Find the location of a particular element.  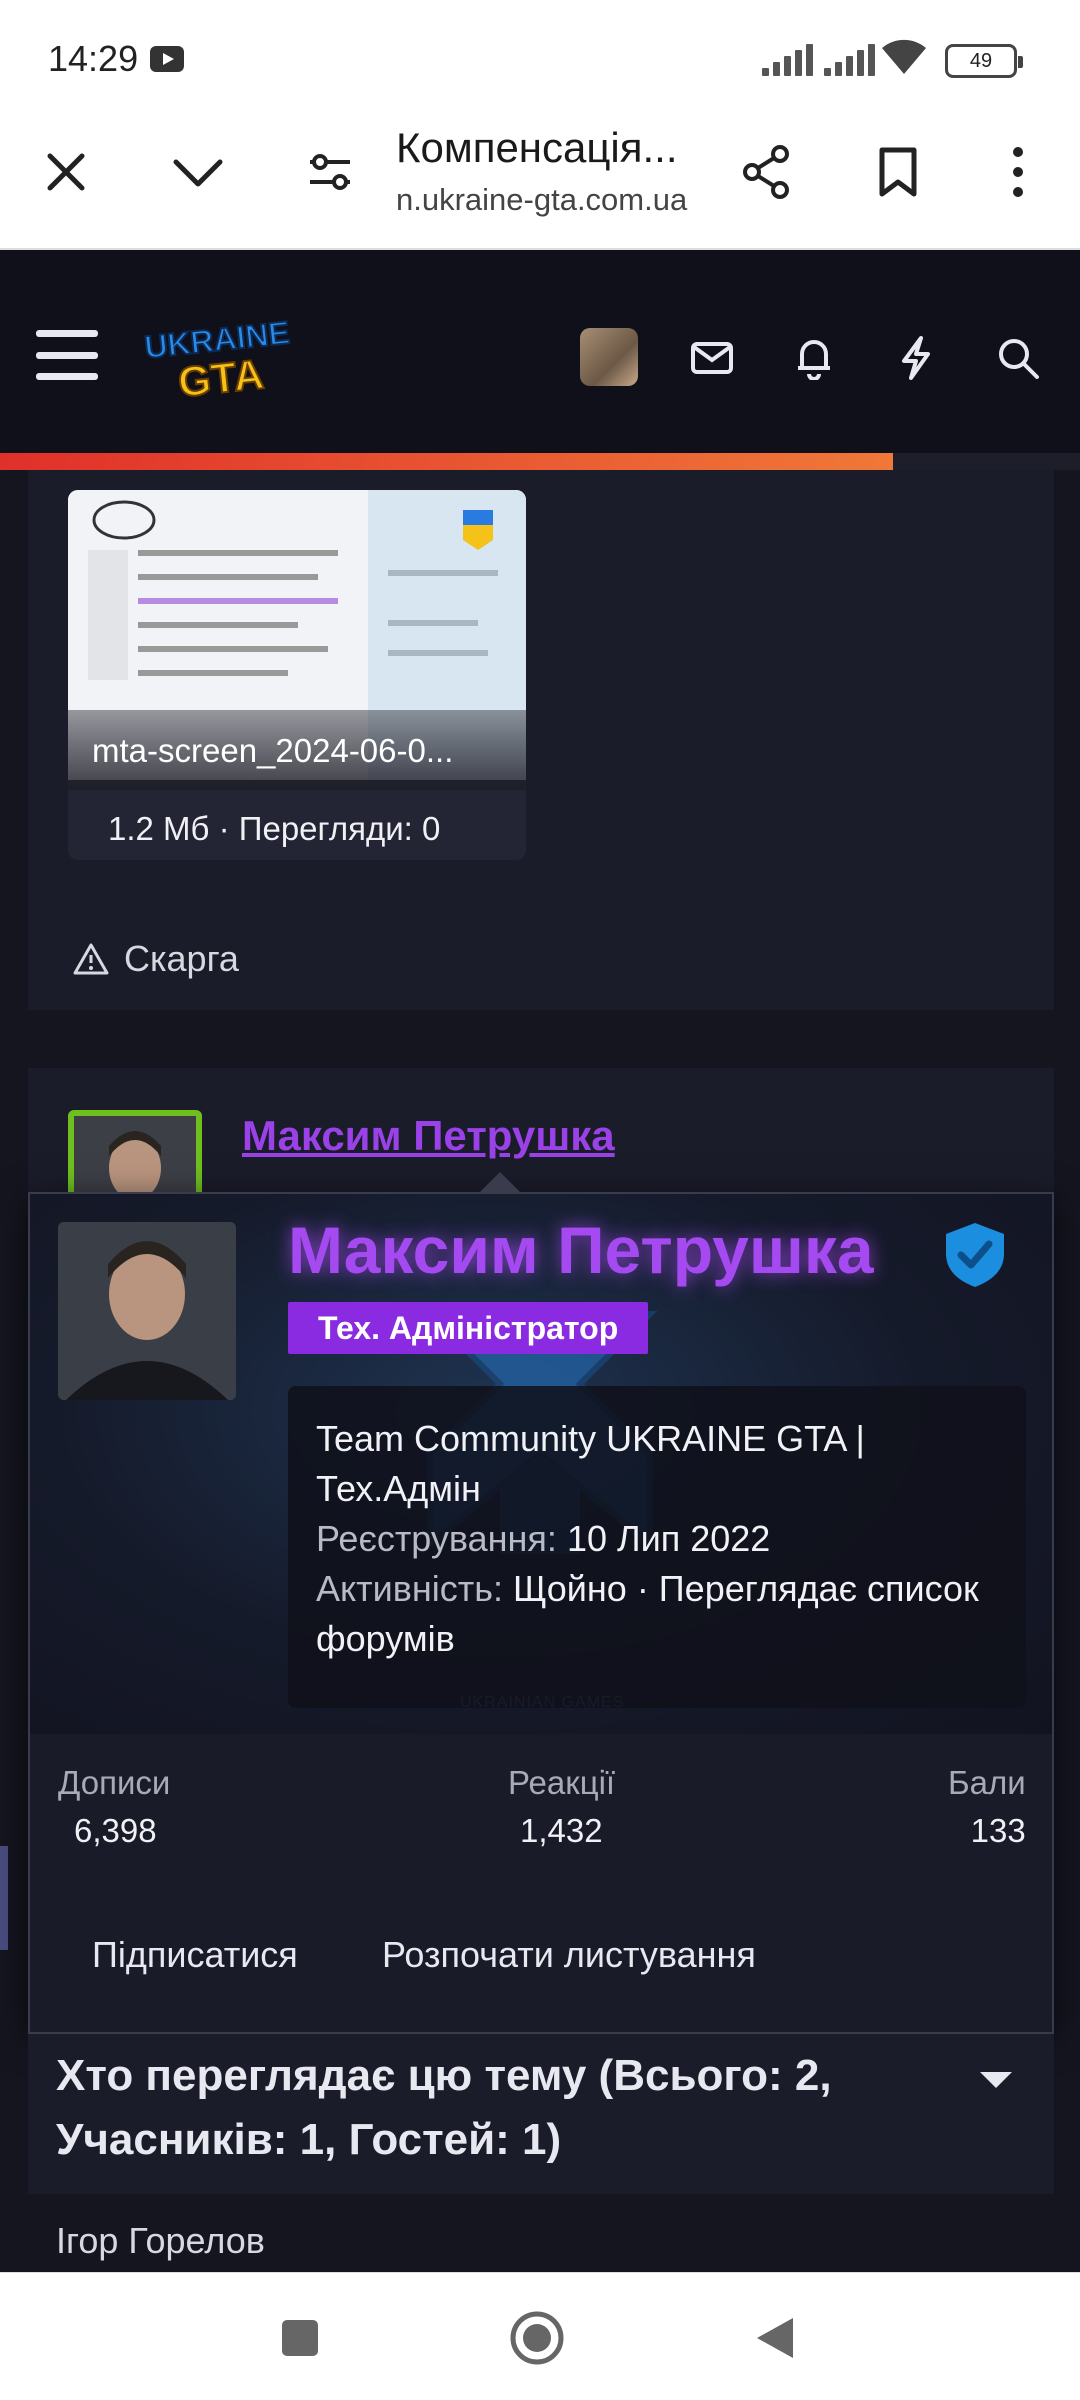

back-icon is located at coordinates (775, 2338).